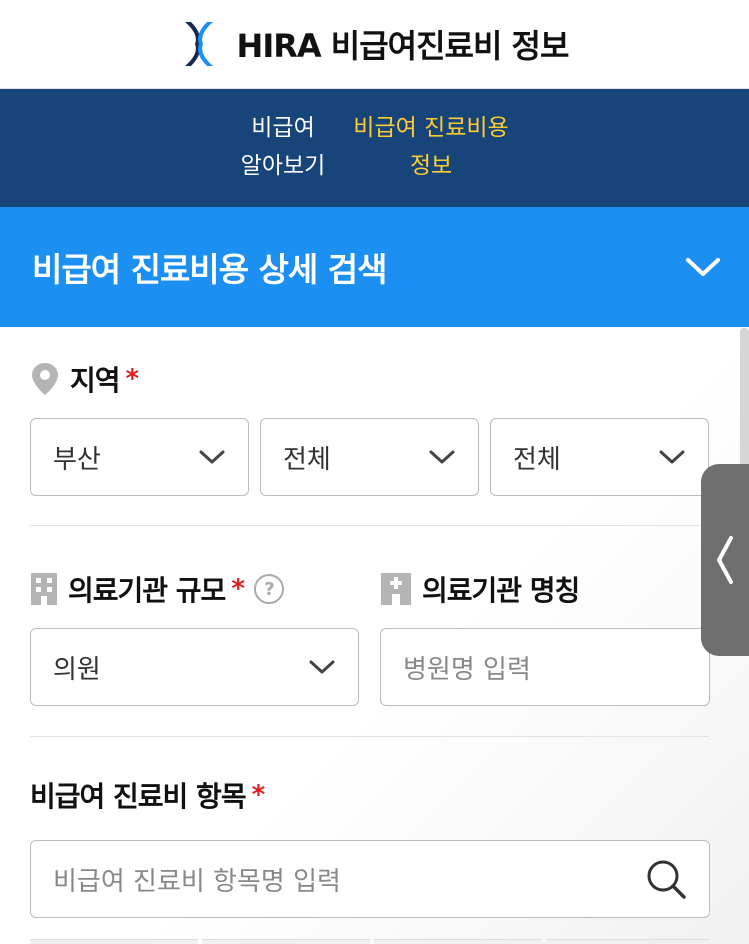 The width and height of the screenshot is (749, 944). What do you see at coordinates (268, 589) in the screenshot?
I see `help-icon: ?` at bounding box center [268, 589].